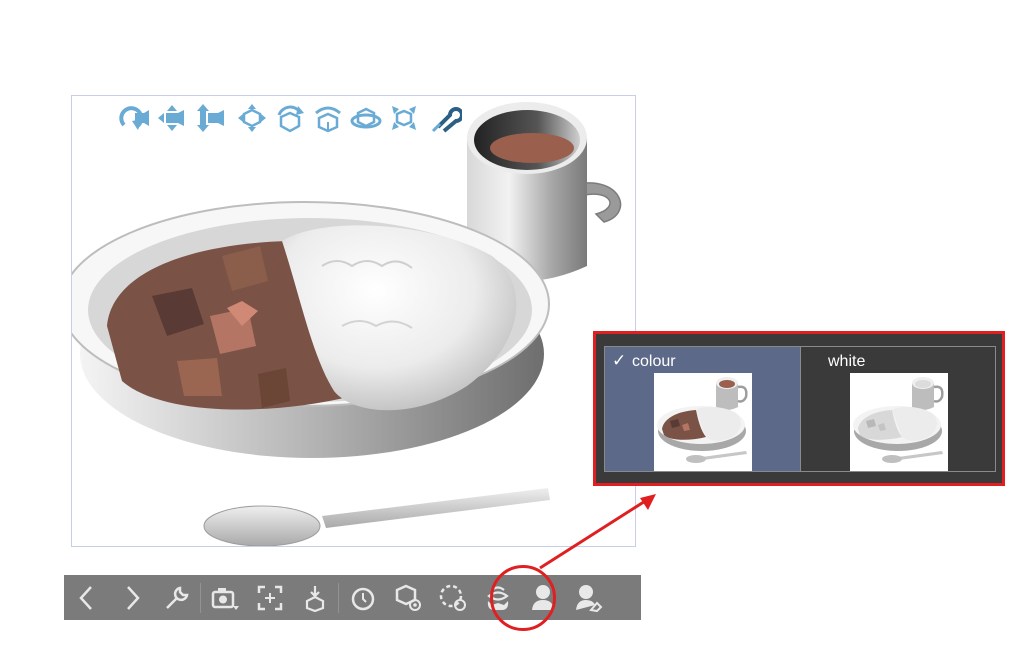 The height and width of the screenshot is (669, 1024). I want to click on checkmark-icon: ✓, so click(619, 360).